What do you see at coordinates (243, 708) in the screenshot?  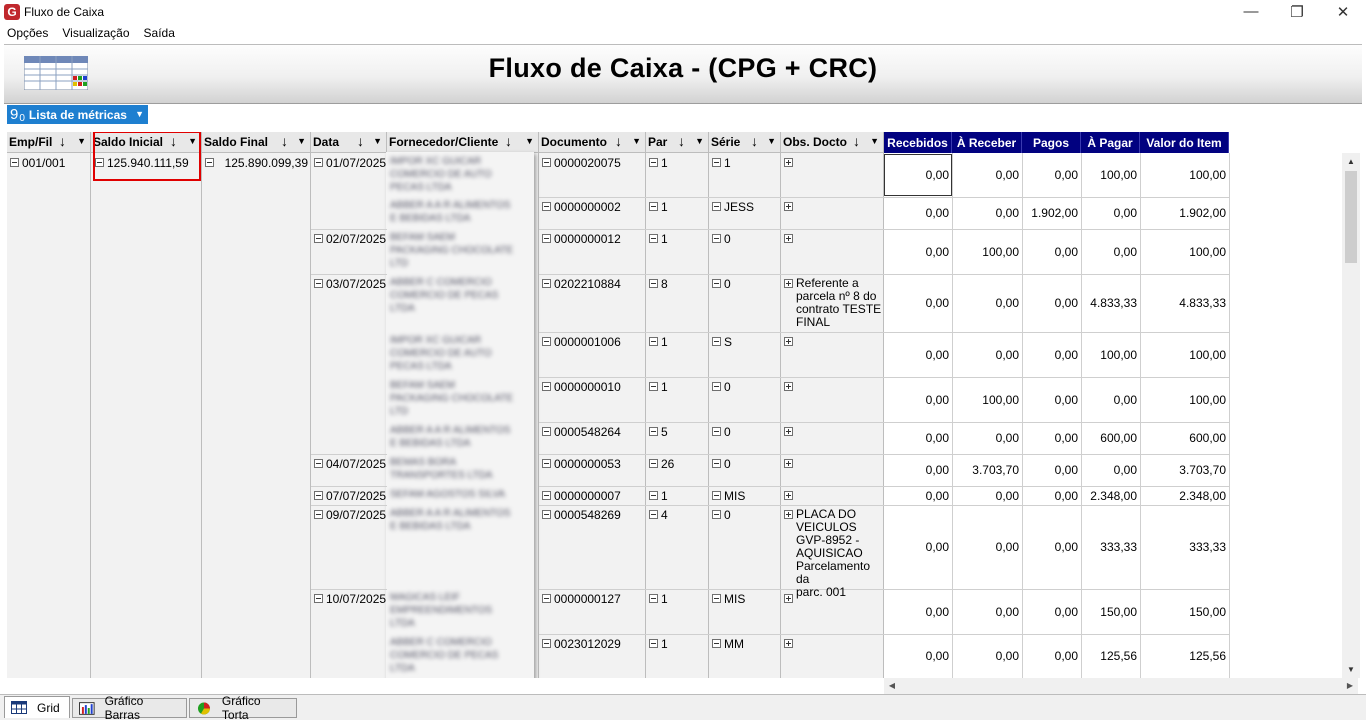 I see `tab-grafico-torta: Gráfico Torta` at bounding box center [243, 708].